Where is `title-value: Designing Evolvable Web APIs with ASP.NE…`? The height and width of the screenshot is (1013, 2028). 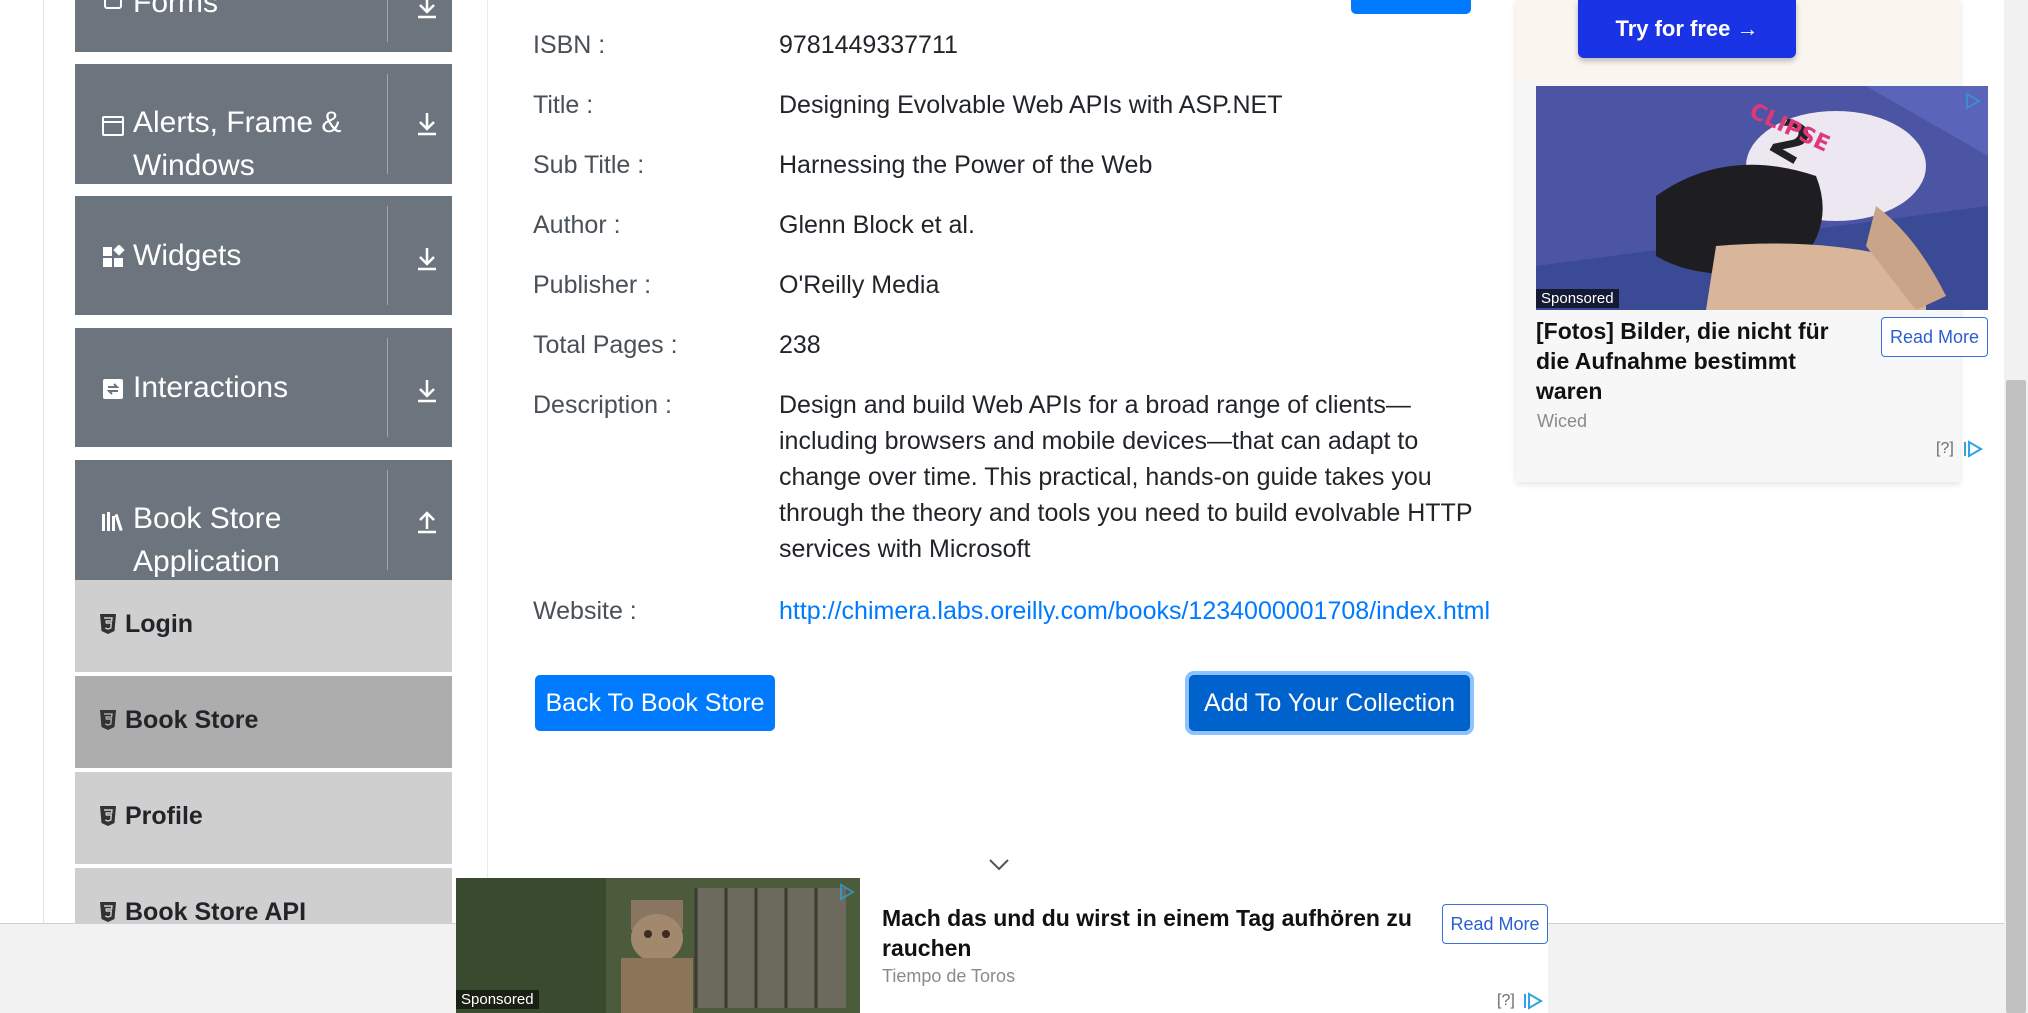
title-value: Designing Evolvable Web APIs with ASP.NE… is located at coordinates (1031, 105).